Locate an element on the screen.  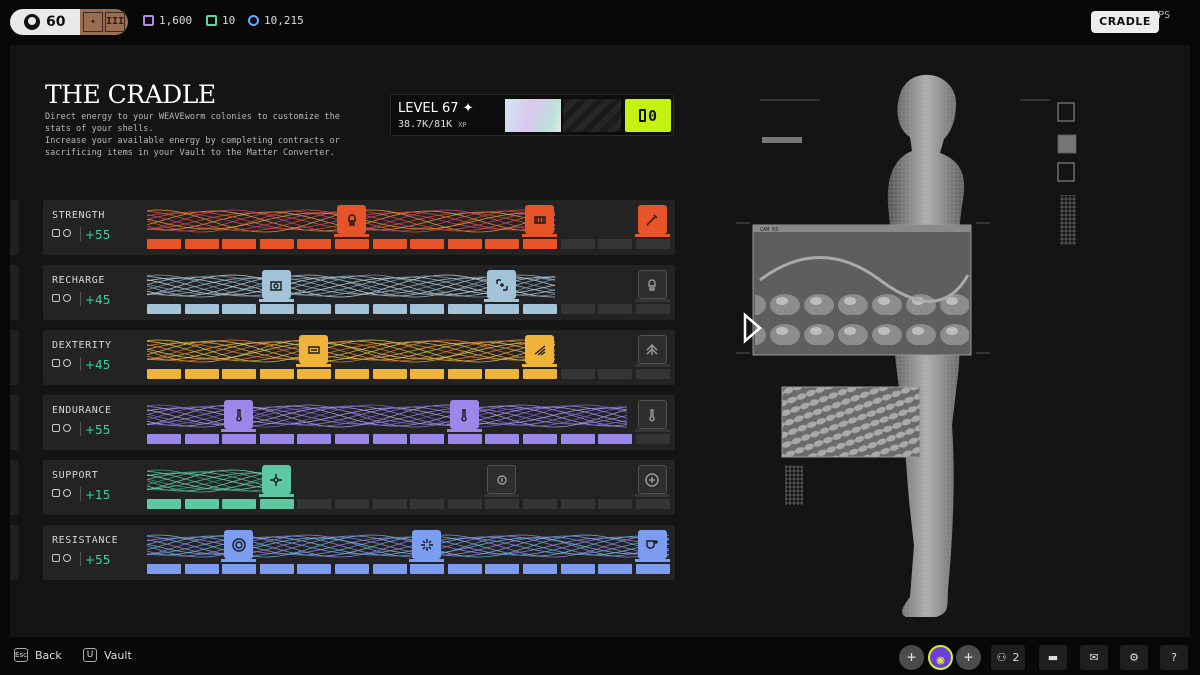
cradle-mode-button: CRADLE is located at coordinates (1125, 22).